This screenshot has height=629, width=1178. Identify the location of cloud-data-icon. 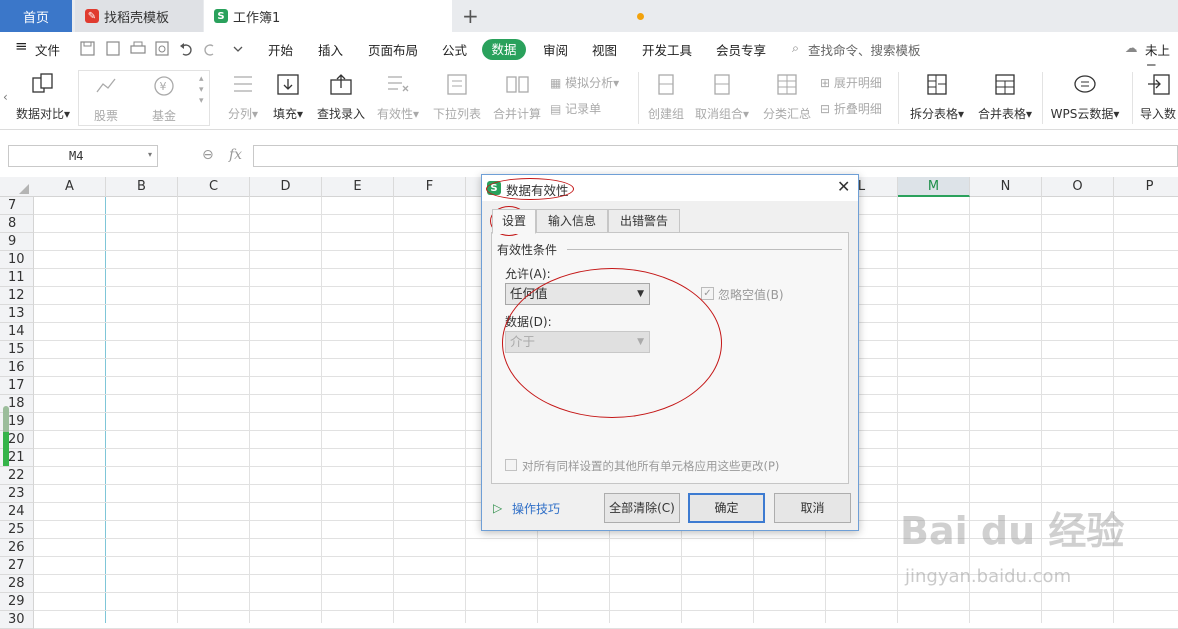
(1085, 84).